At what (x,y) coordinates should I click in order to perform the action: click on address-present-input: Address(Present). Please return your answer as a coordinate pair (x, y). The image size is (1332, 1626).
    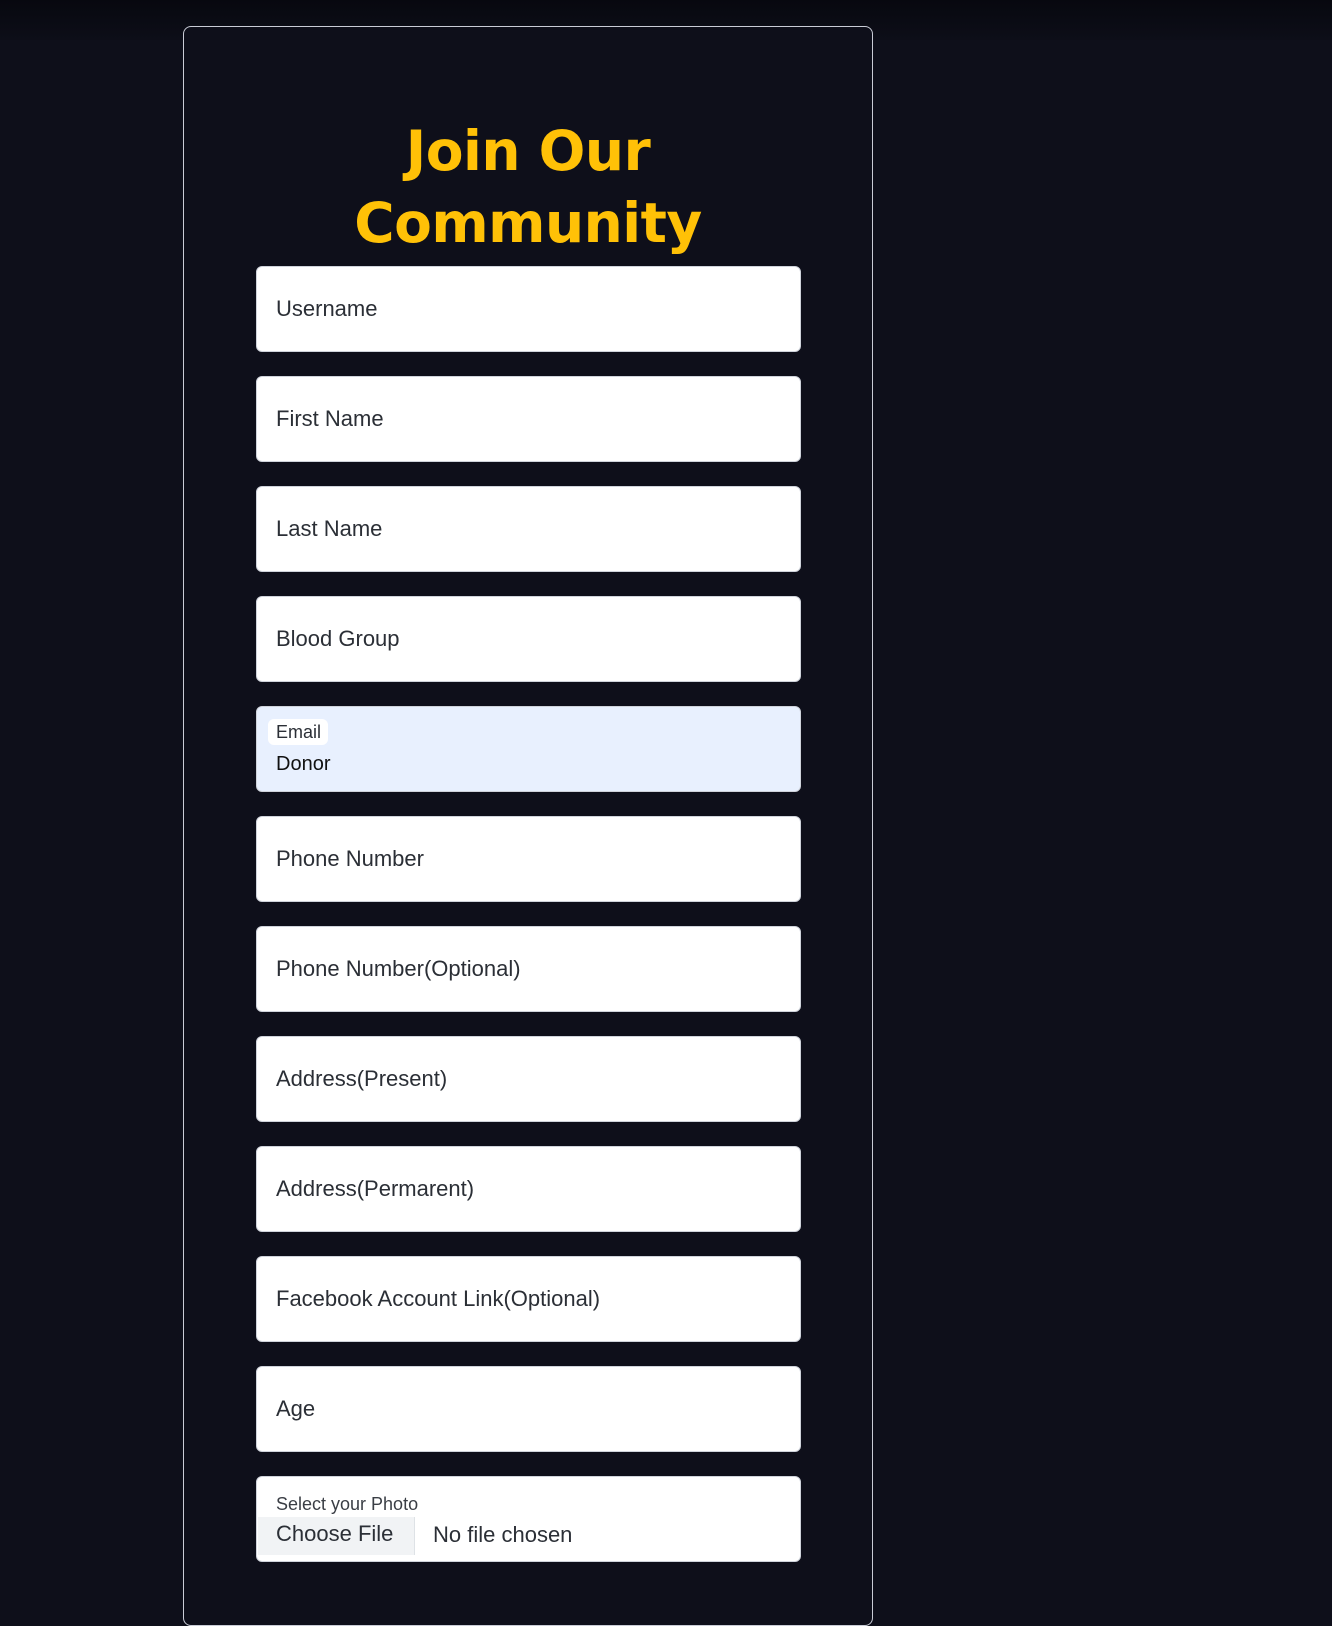
    Looking at the image, I should click on (528, 1079).